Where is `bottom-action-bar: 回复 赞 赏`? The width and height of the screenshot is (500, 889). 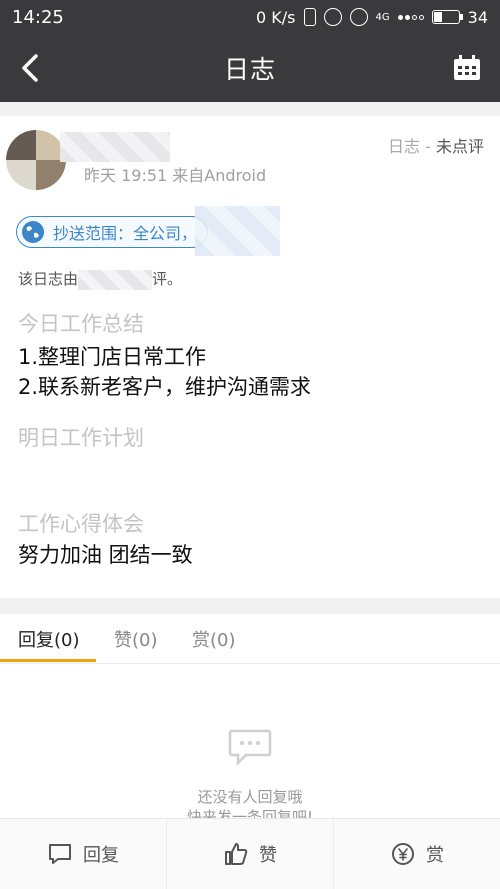
bottom-action-bar: 回复 赞 赏 is located at coordinates (250, 853).